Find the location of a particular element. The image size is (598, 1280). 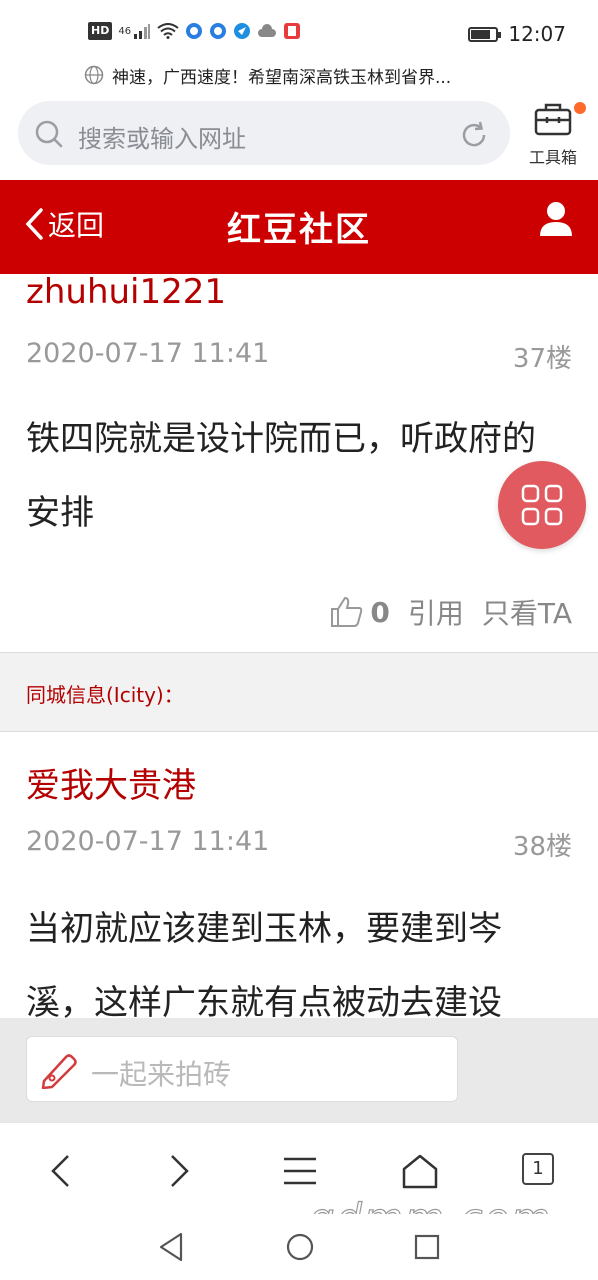

browser-back-button is located at coordinates (60, 1171).